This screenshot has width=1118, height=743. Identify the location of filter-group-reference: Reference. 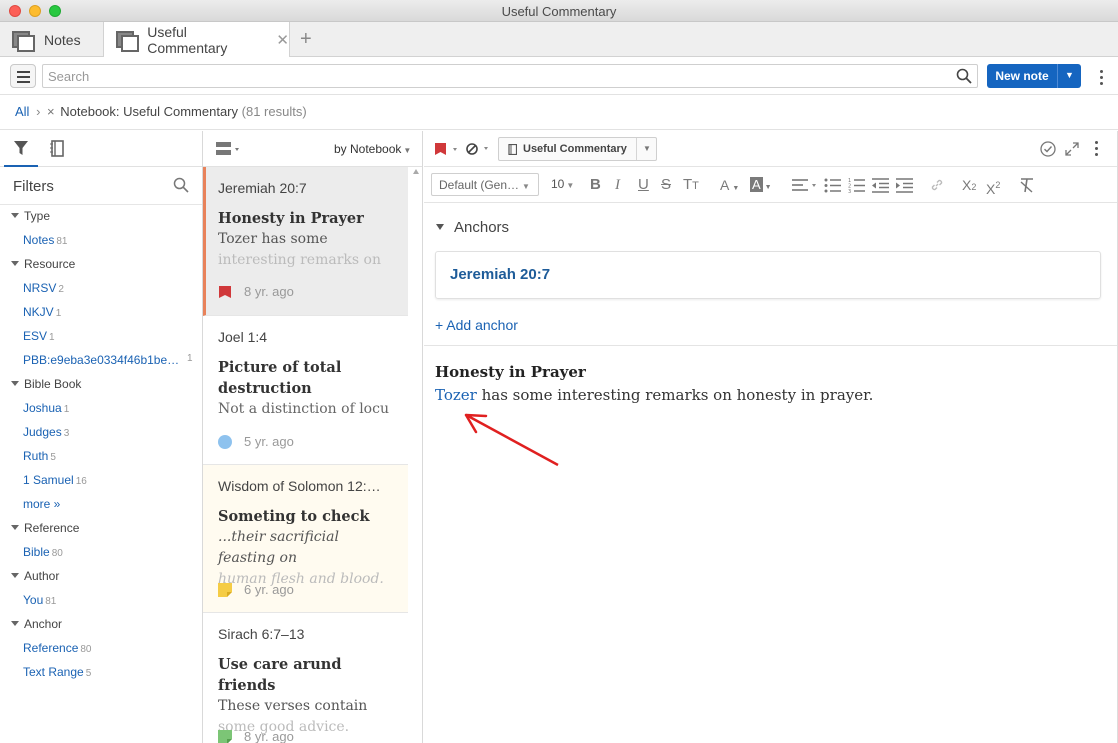
(45, 528).